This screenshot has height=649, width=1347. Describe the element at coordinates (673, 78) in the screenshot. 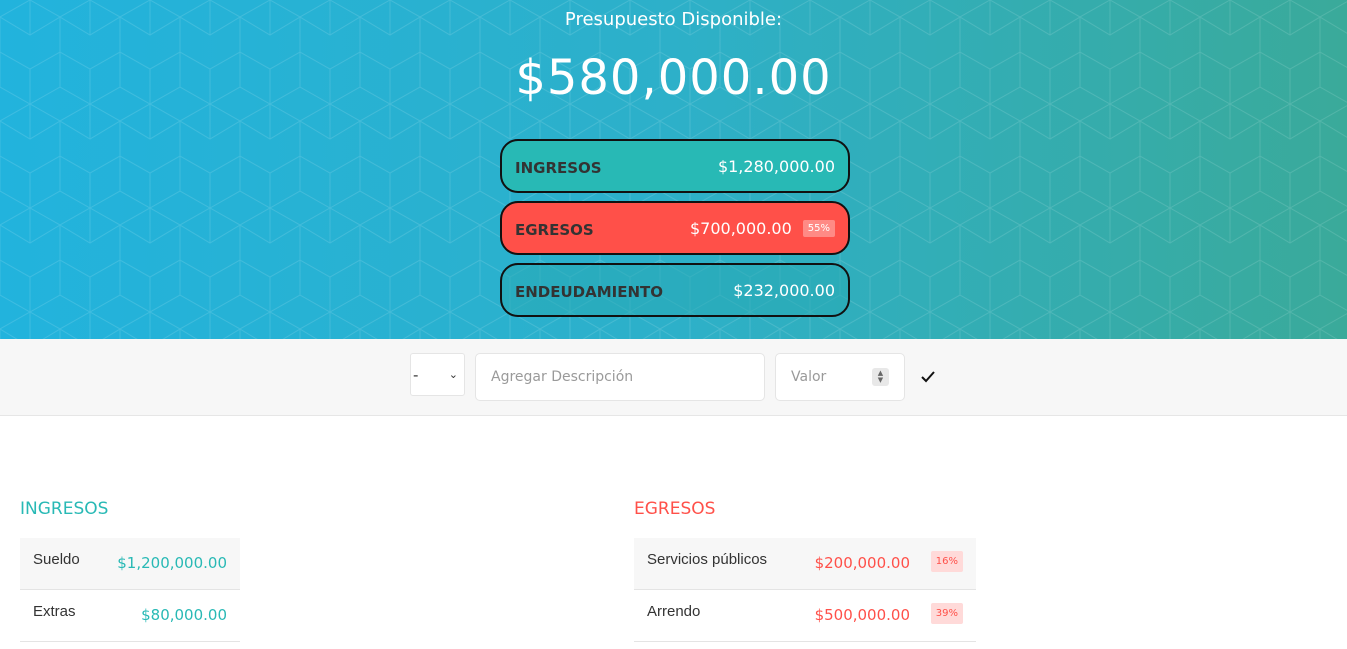

I see `available-budget: $580,000.00` at that location.